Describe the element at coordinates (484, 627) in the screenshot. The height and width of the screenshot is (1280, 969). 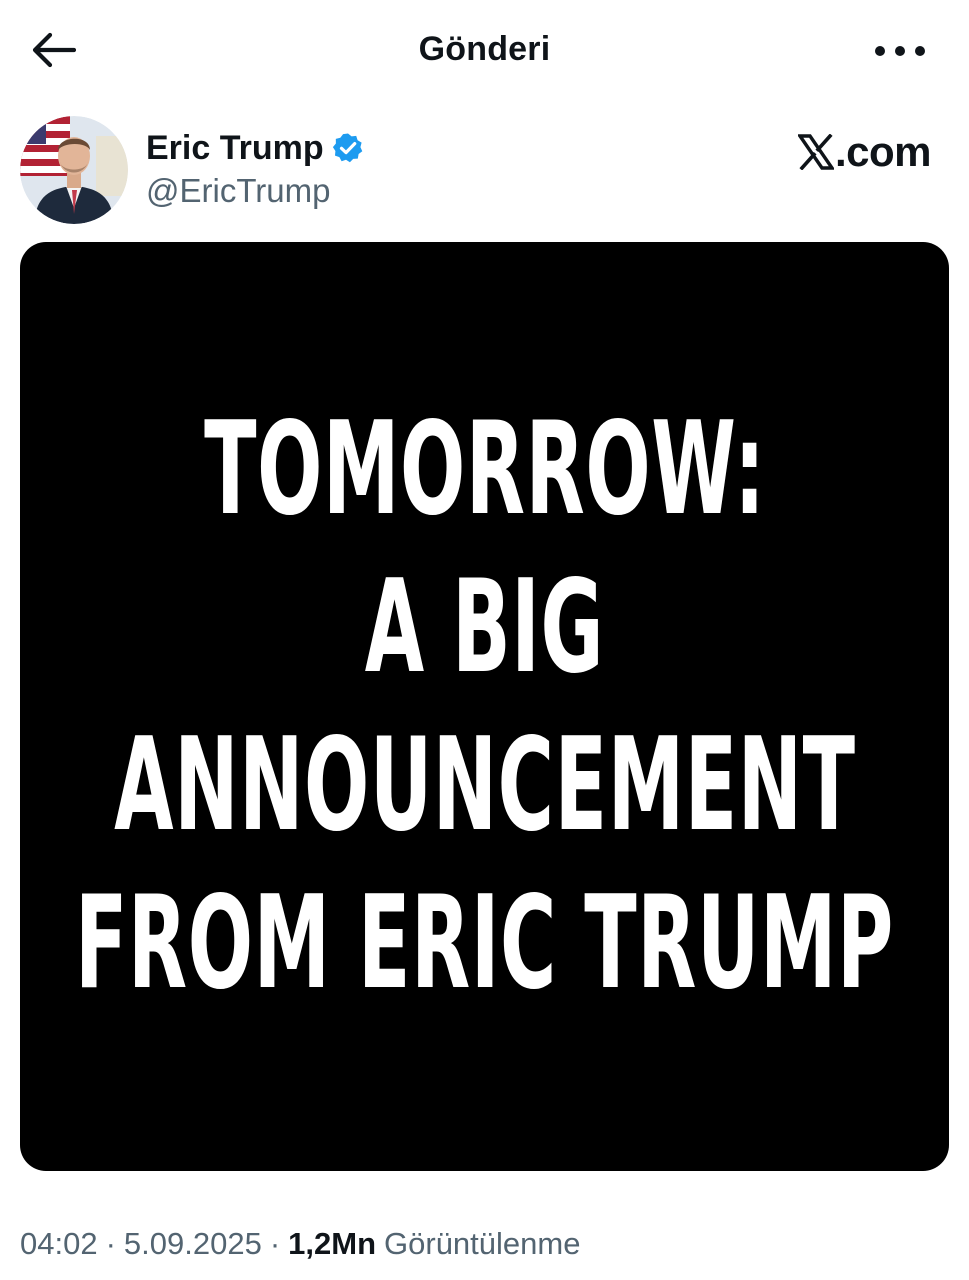
I see `image-text-line-2: A BIG` at that location.